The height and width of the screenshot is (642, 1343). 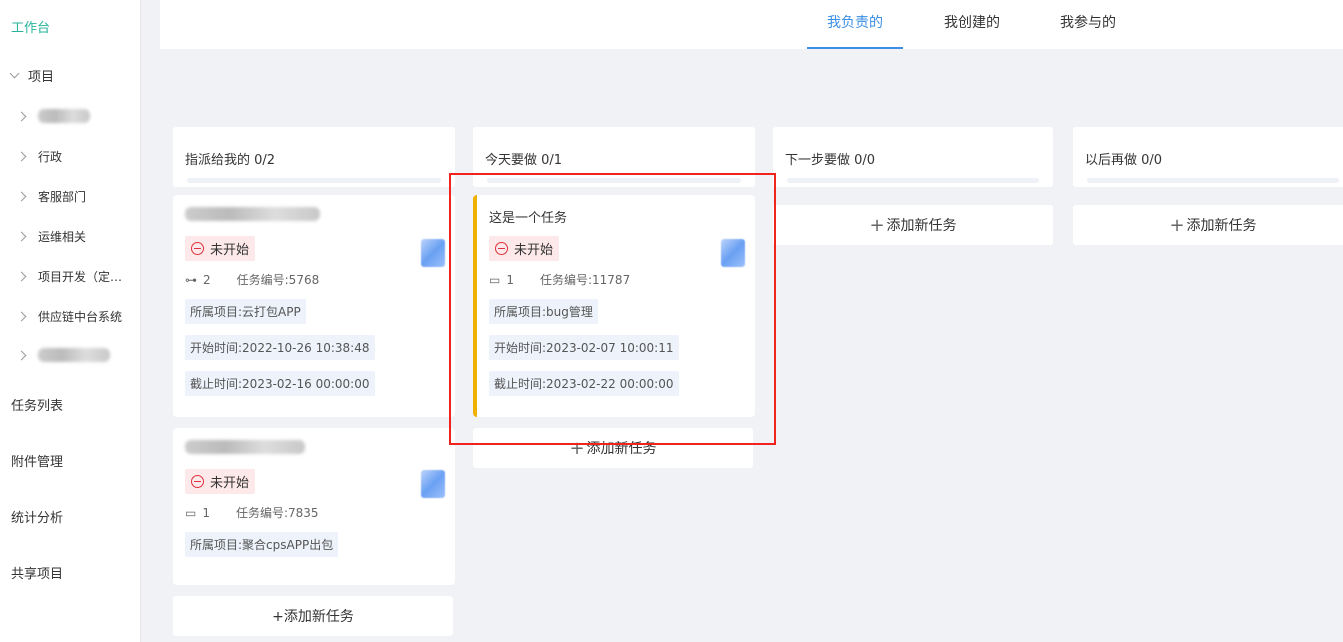 What do you see at coordinates (41, 77) in the screenshot?
I see `project-group-label: 项目` at bounding box center [41, 77].